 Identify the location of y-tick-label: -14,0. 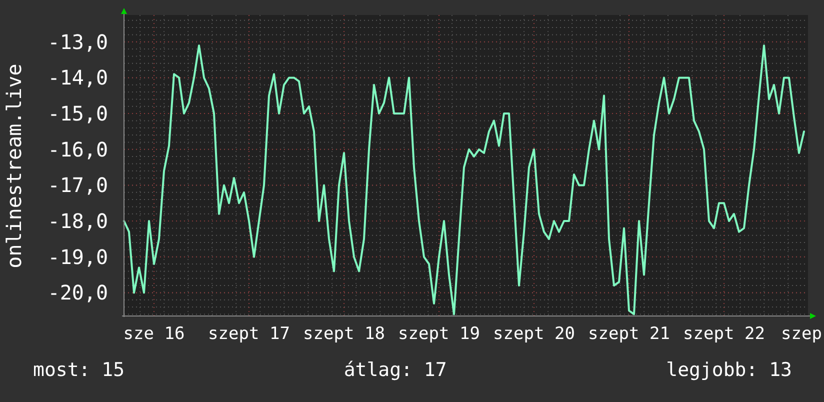
(78, 78).